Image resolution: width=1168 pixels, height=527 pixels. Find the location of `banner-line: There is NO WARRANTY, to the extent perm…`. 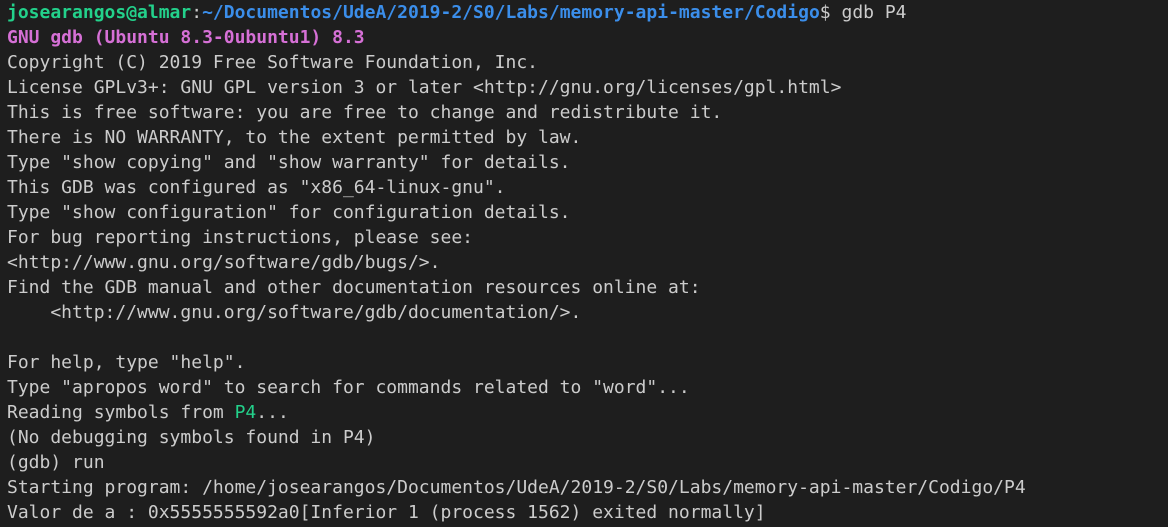

banner-line: There is NO WARRANTY, to the extent perm… is located at coordinates (294, 137).